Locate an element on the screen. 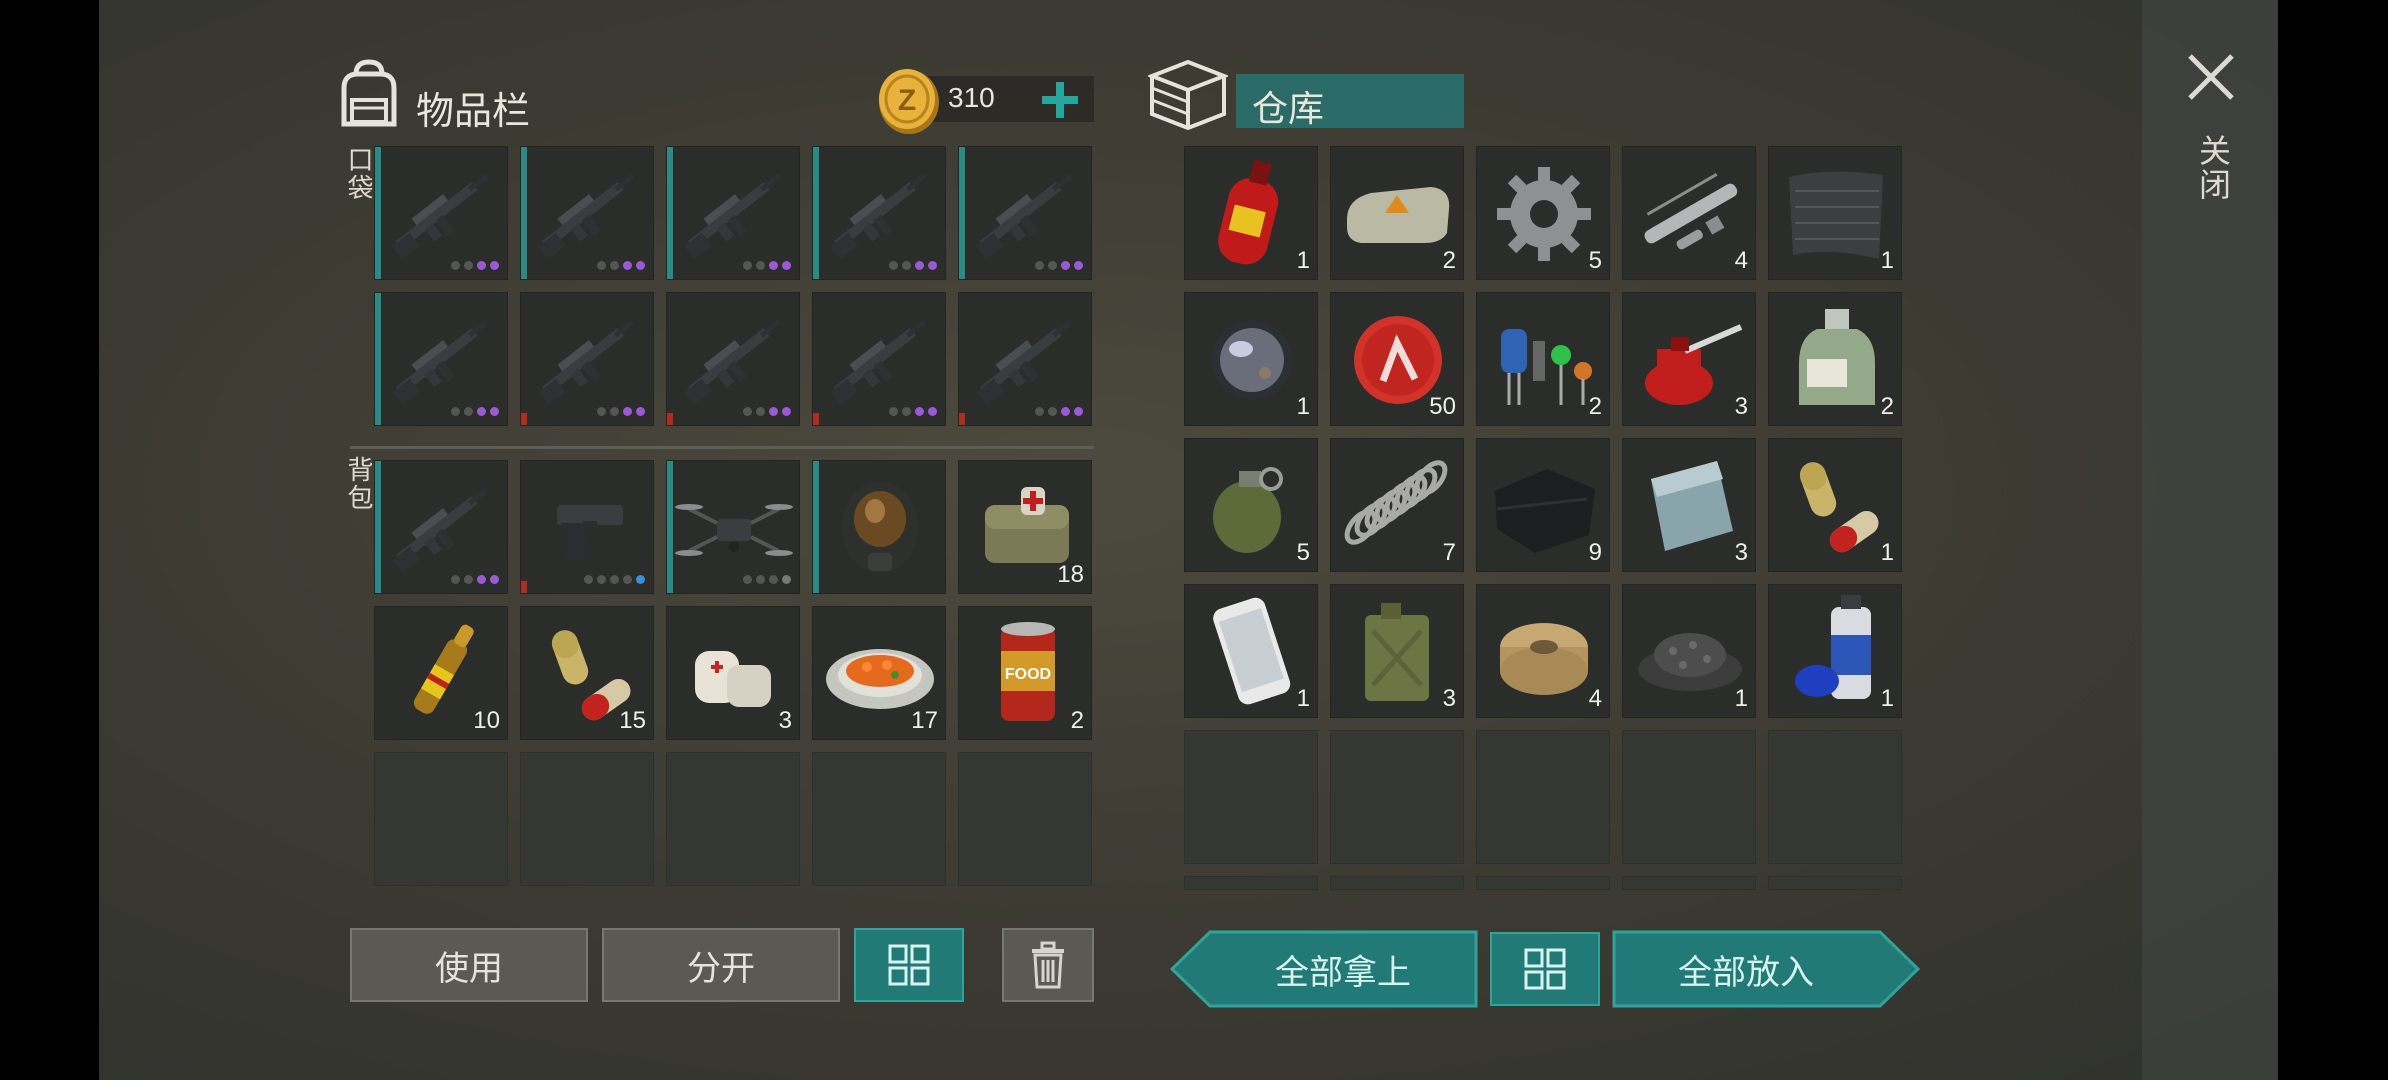 The width and height of the screenshot is (2388, 1080). inventory-slot: 50 is located at coordinates (1397, 359).